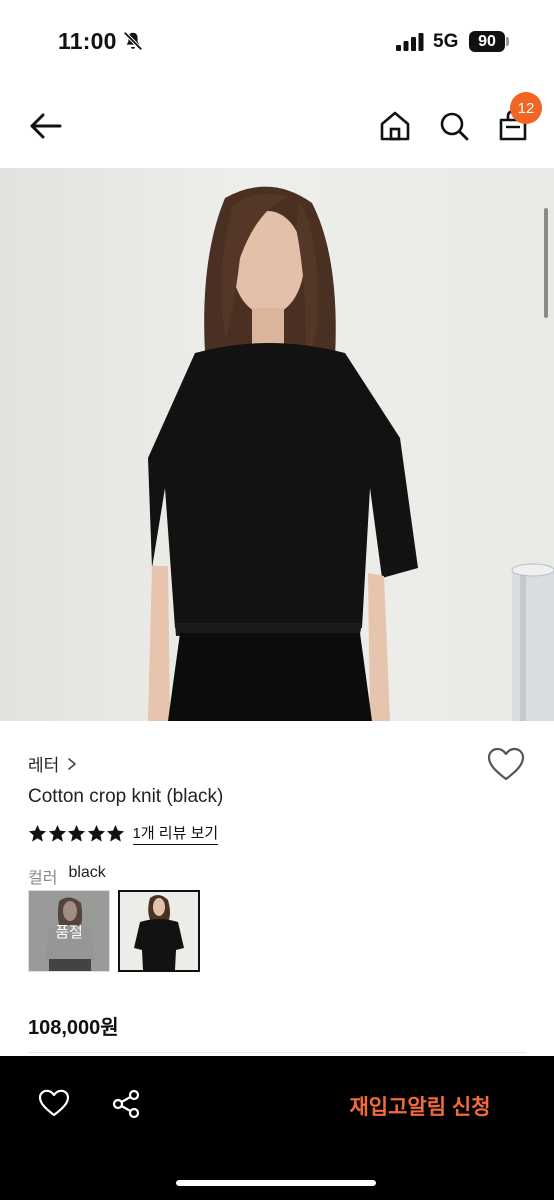  What do you see at coordinates (126, 796) in the screenshot?
I see `product-name: Cotton crop knit (black)` at bounding box center [126, 796].